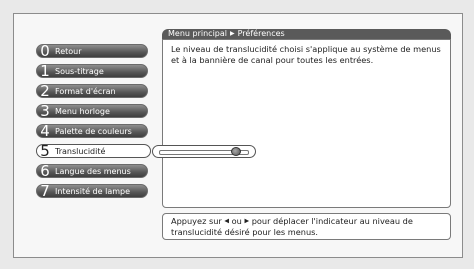 The height and width of the screenshot is (269, 474). Describe the element at coordinates (79, 71) in the screenshot. I see `menu-item-label: Sous-titrage` at that location.